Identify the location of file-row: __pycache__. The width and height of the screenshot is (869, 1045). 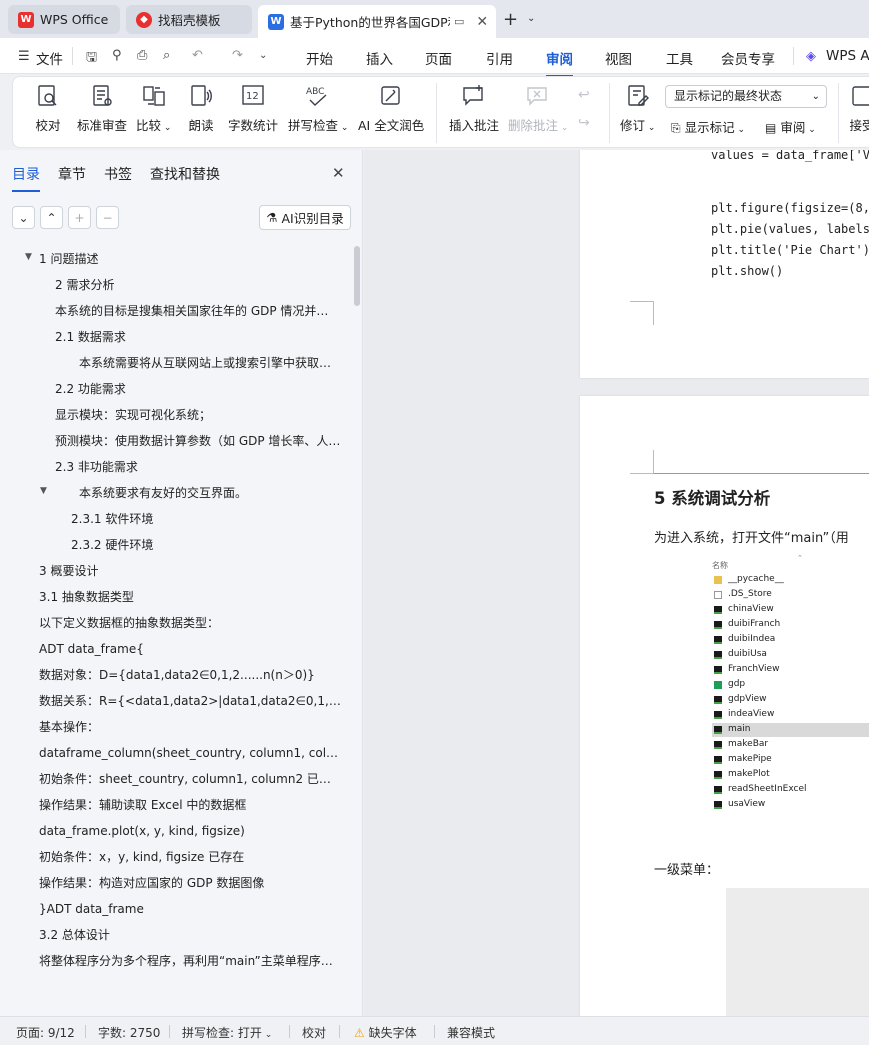
(790, 580).